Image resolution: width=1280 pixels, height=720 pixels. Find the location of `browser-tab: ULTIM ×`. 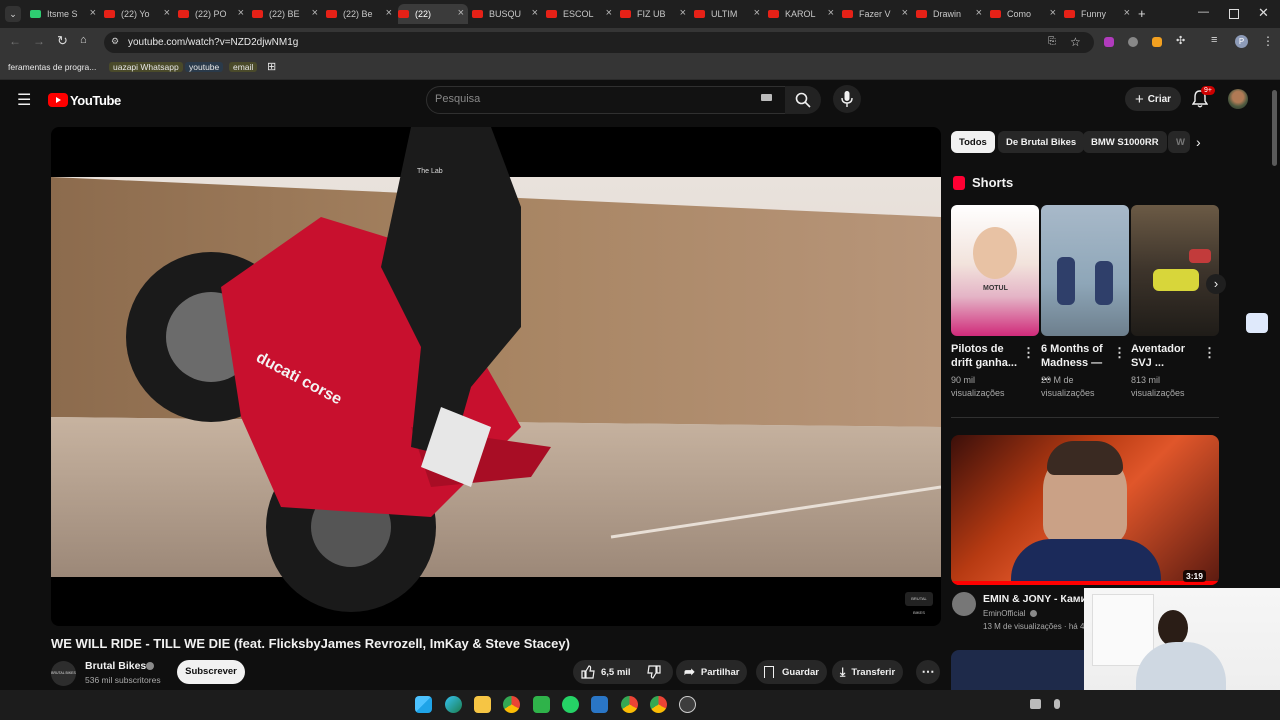

browser-tab: ULTIM × is located at coordinates (729, 14).